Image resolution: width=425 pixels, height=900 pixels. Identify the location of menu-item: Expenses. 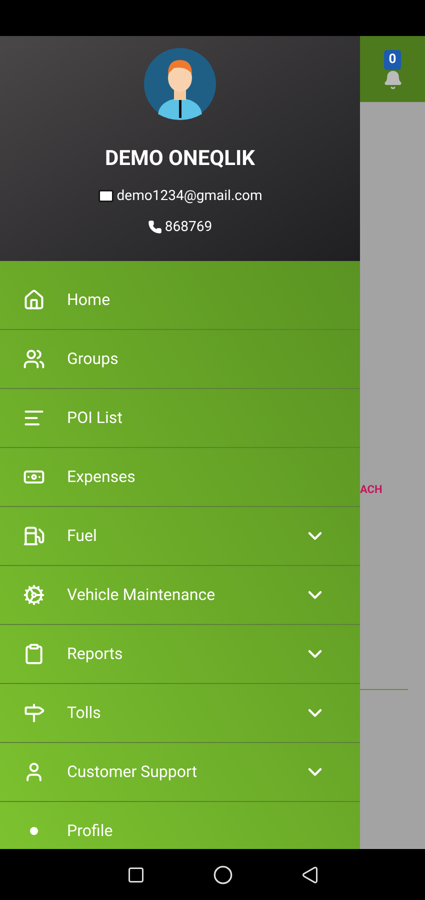
(180, 477).